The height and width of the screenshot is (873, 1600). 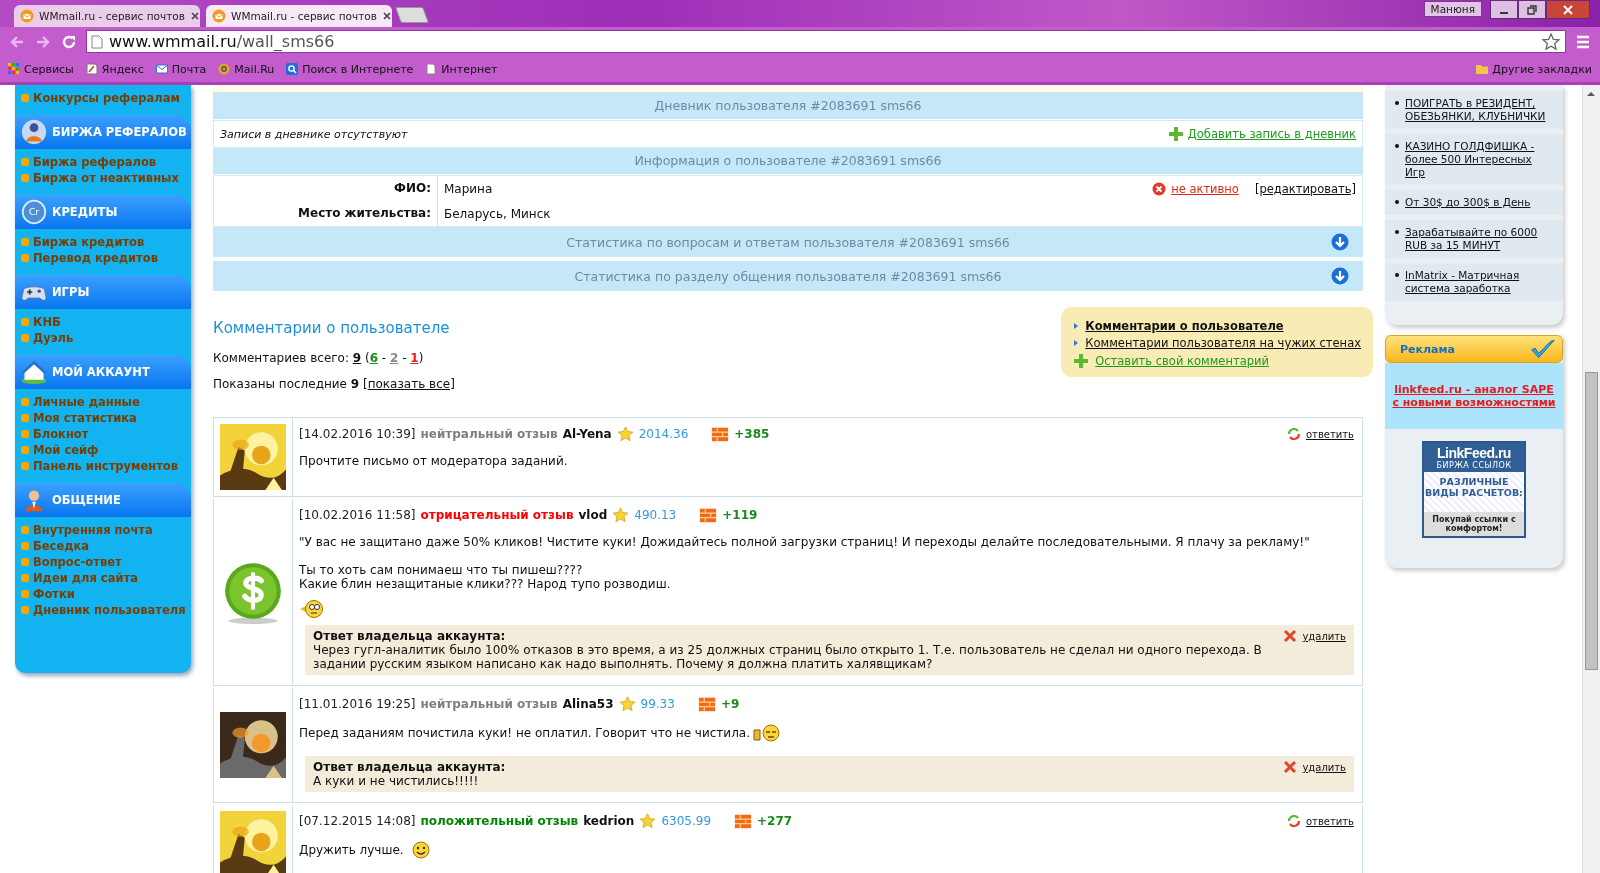 I want to click on author-link: vlod, so click(x=593, y=515).